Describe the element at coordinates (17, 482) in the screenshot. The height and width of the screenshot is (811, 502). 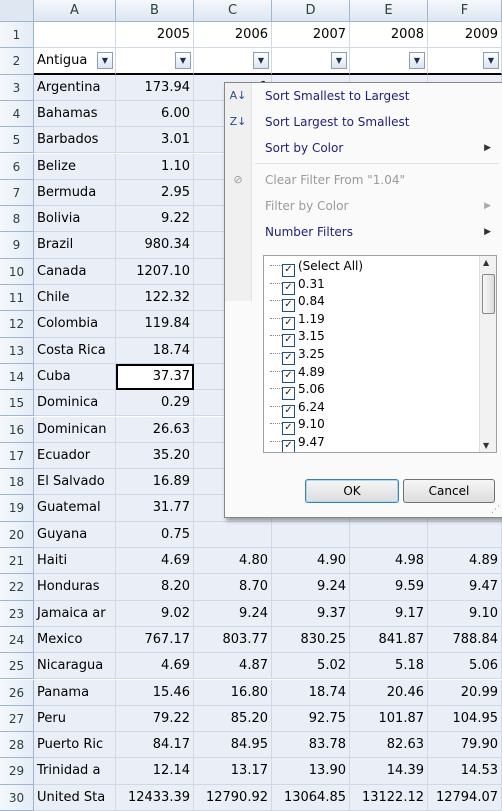
I see `row-header: 18` at that location.